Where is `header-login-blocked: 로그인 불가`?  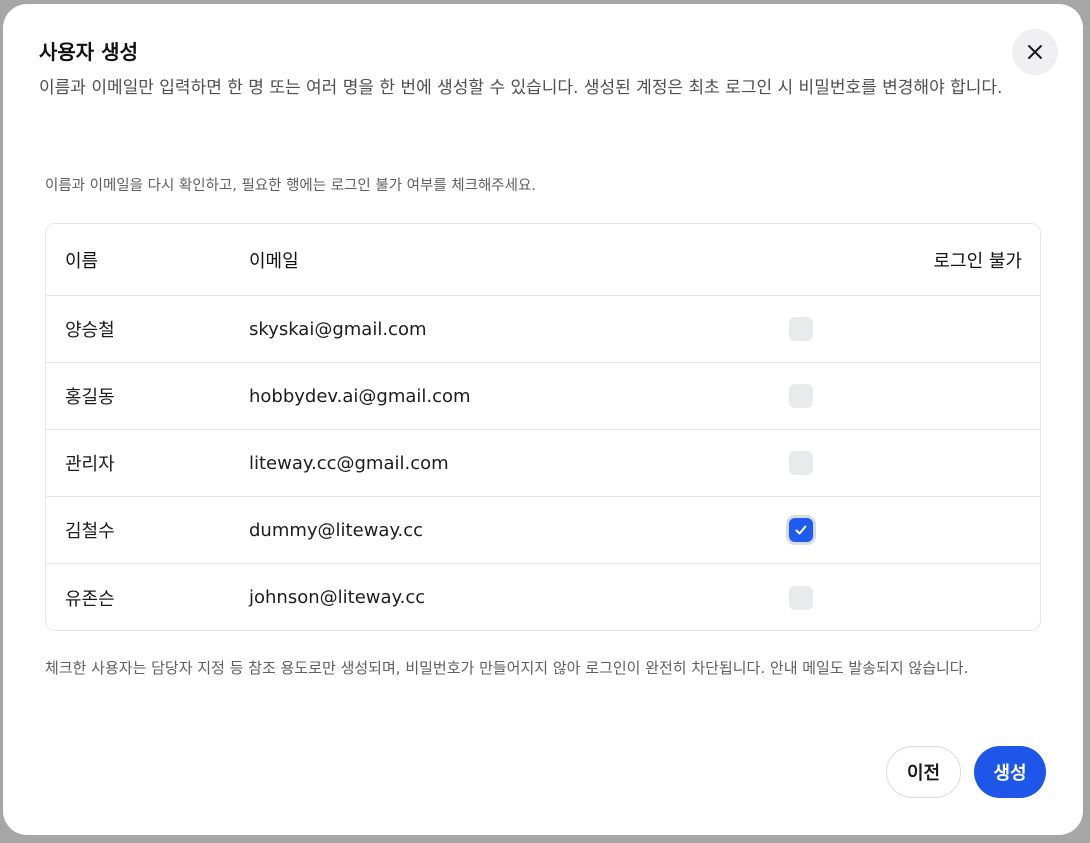 header-login-blocked: 로그인 불가 is located at coordinates (977, 261).